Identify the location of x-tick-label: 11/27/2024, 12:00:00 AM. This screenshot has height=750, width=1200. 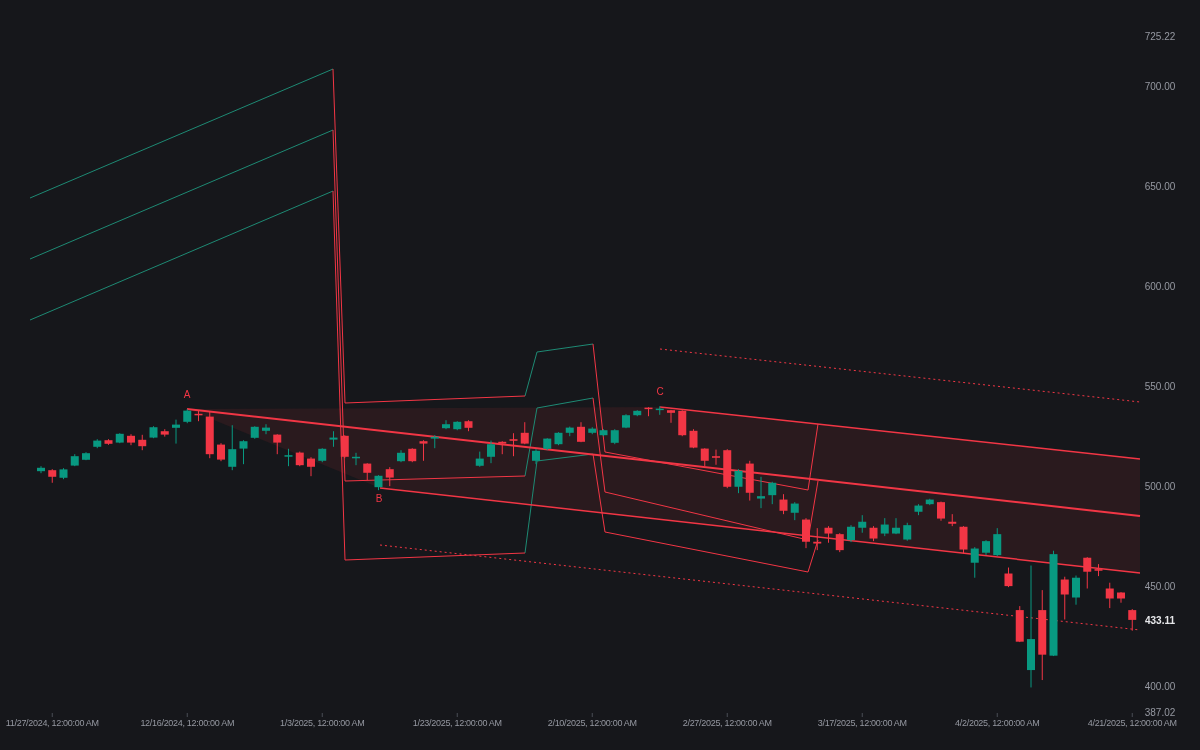
(52, 723).